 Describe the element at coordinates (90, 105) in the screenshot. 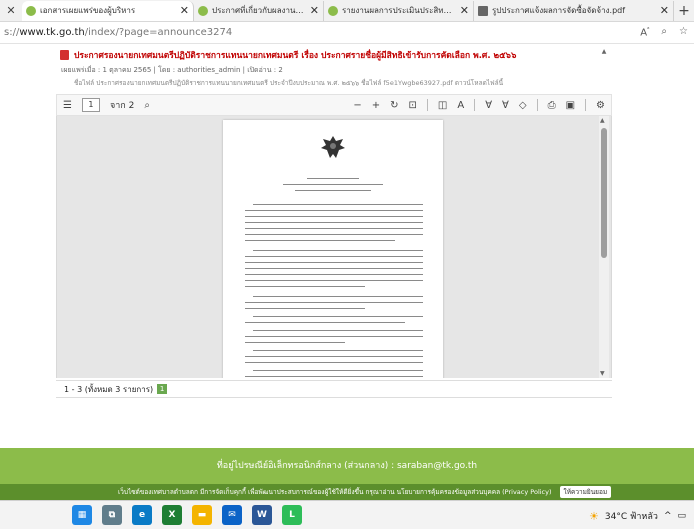

I see `page-number-input: 1` at that location.